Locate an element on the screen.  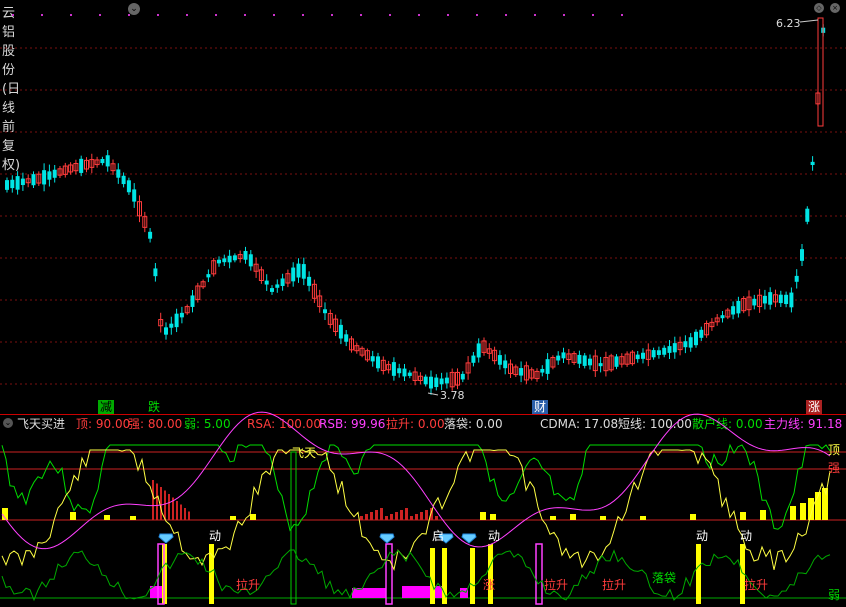
level-top-label: 顶 is located at coordinates (834, 450).